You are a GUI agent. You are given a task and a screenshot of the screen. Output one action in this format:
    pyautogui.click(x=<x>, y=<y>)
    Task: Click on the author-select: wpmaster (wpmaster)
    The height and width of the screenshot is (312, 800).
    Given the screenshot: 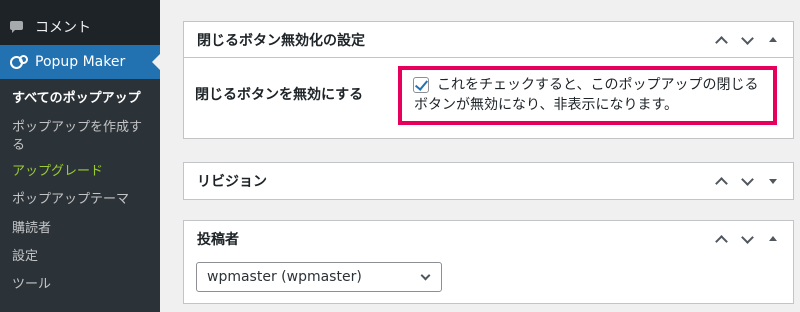 What is the action you would take?
    pyautogui.click(x=319, y=277)
    